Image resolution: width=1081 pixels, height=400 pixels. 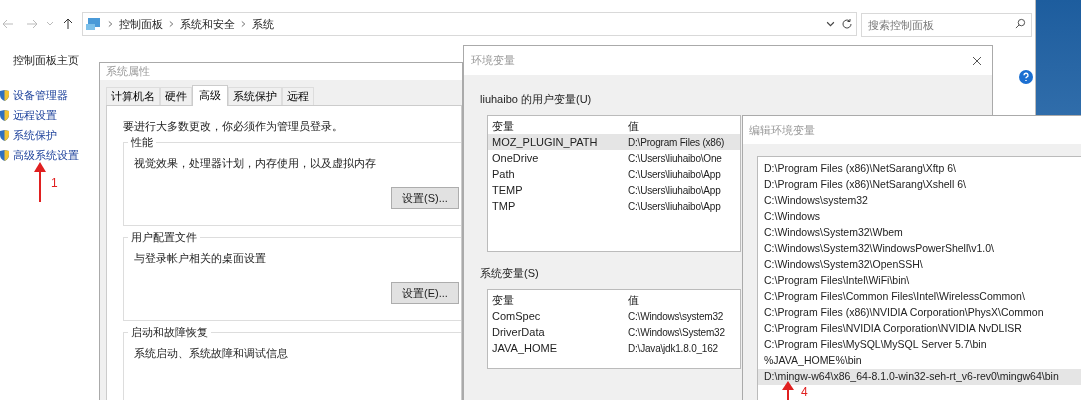 What do you see at coordinates (128, 71) in the screenshot?
I see `window-title: 系统属性` at bounding box center [128, 71].